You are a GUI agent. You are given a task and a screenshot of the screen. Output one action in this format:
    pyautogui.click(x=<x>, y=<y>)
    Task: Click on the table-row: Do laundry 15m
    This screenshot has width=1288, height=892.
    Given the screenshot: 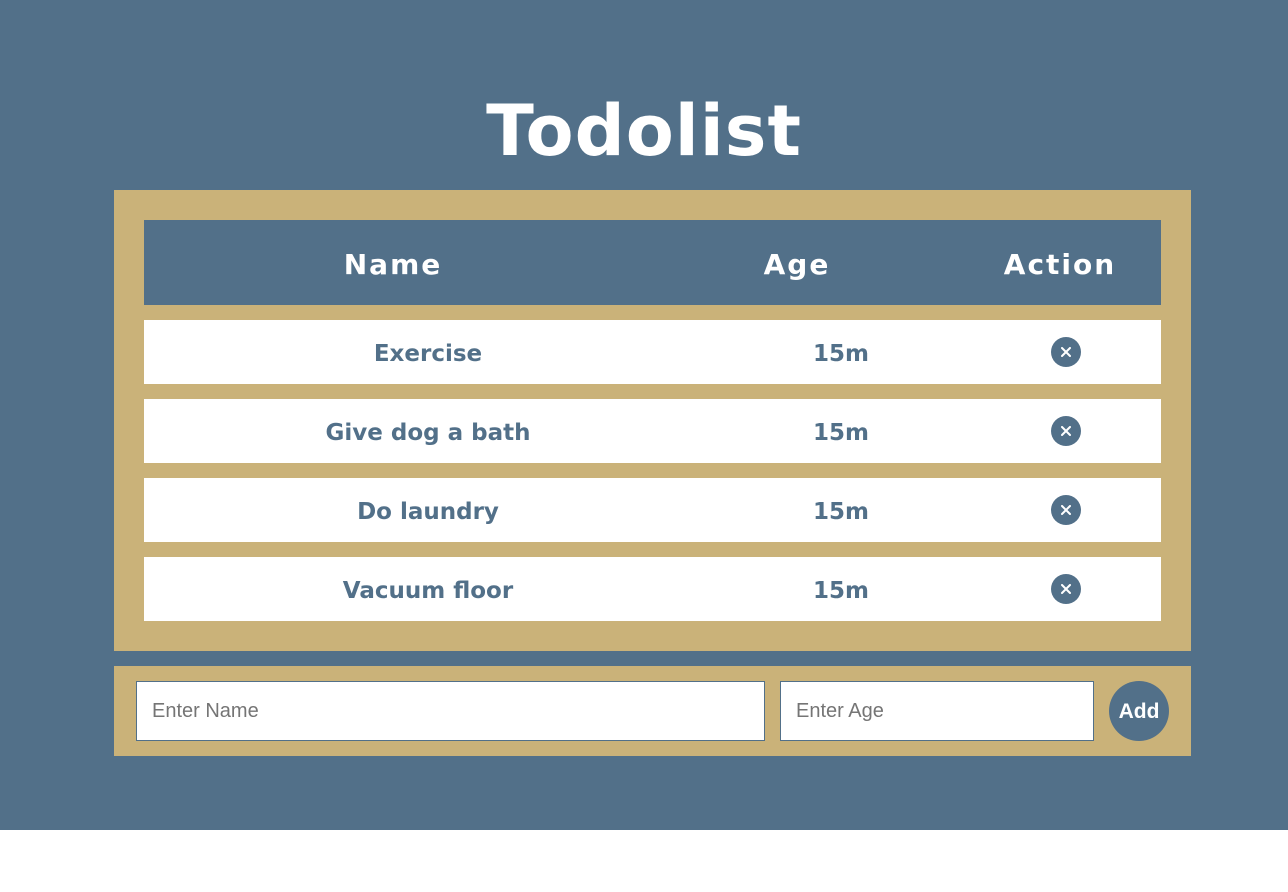 What is the action you would take?
    pyautogui.click(x=652, y=510)
    